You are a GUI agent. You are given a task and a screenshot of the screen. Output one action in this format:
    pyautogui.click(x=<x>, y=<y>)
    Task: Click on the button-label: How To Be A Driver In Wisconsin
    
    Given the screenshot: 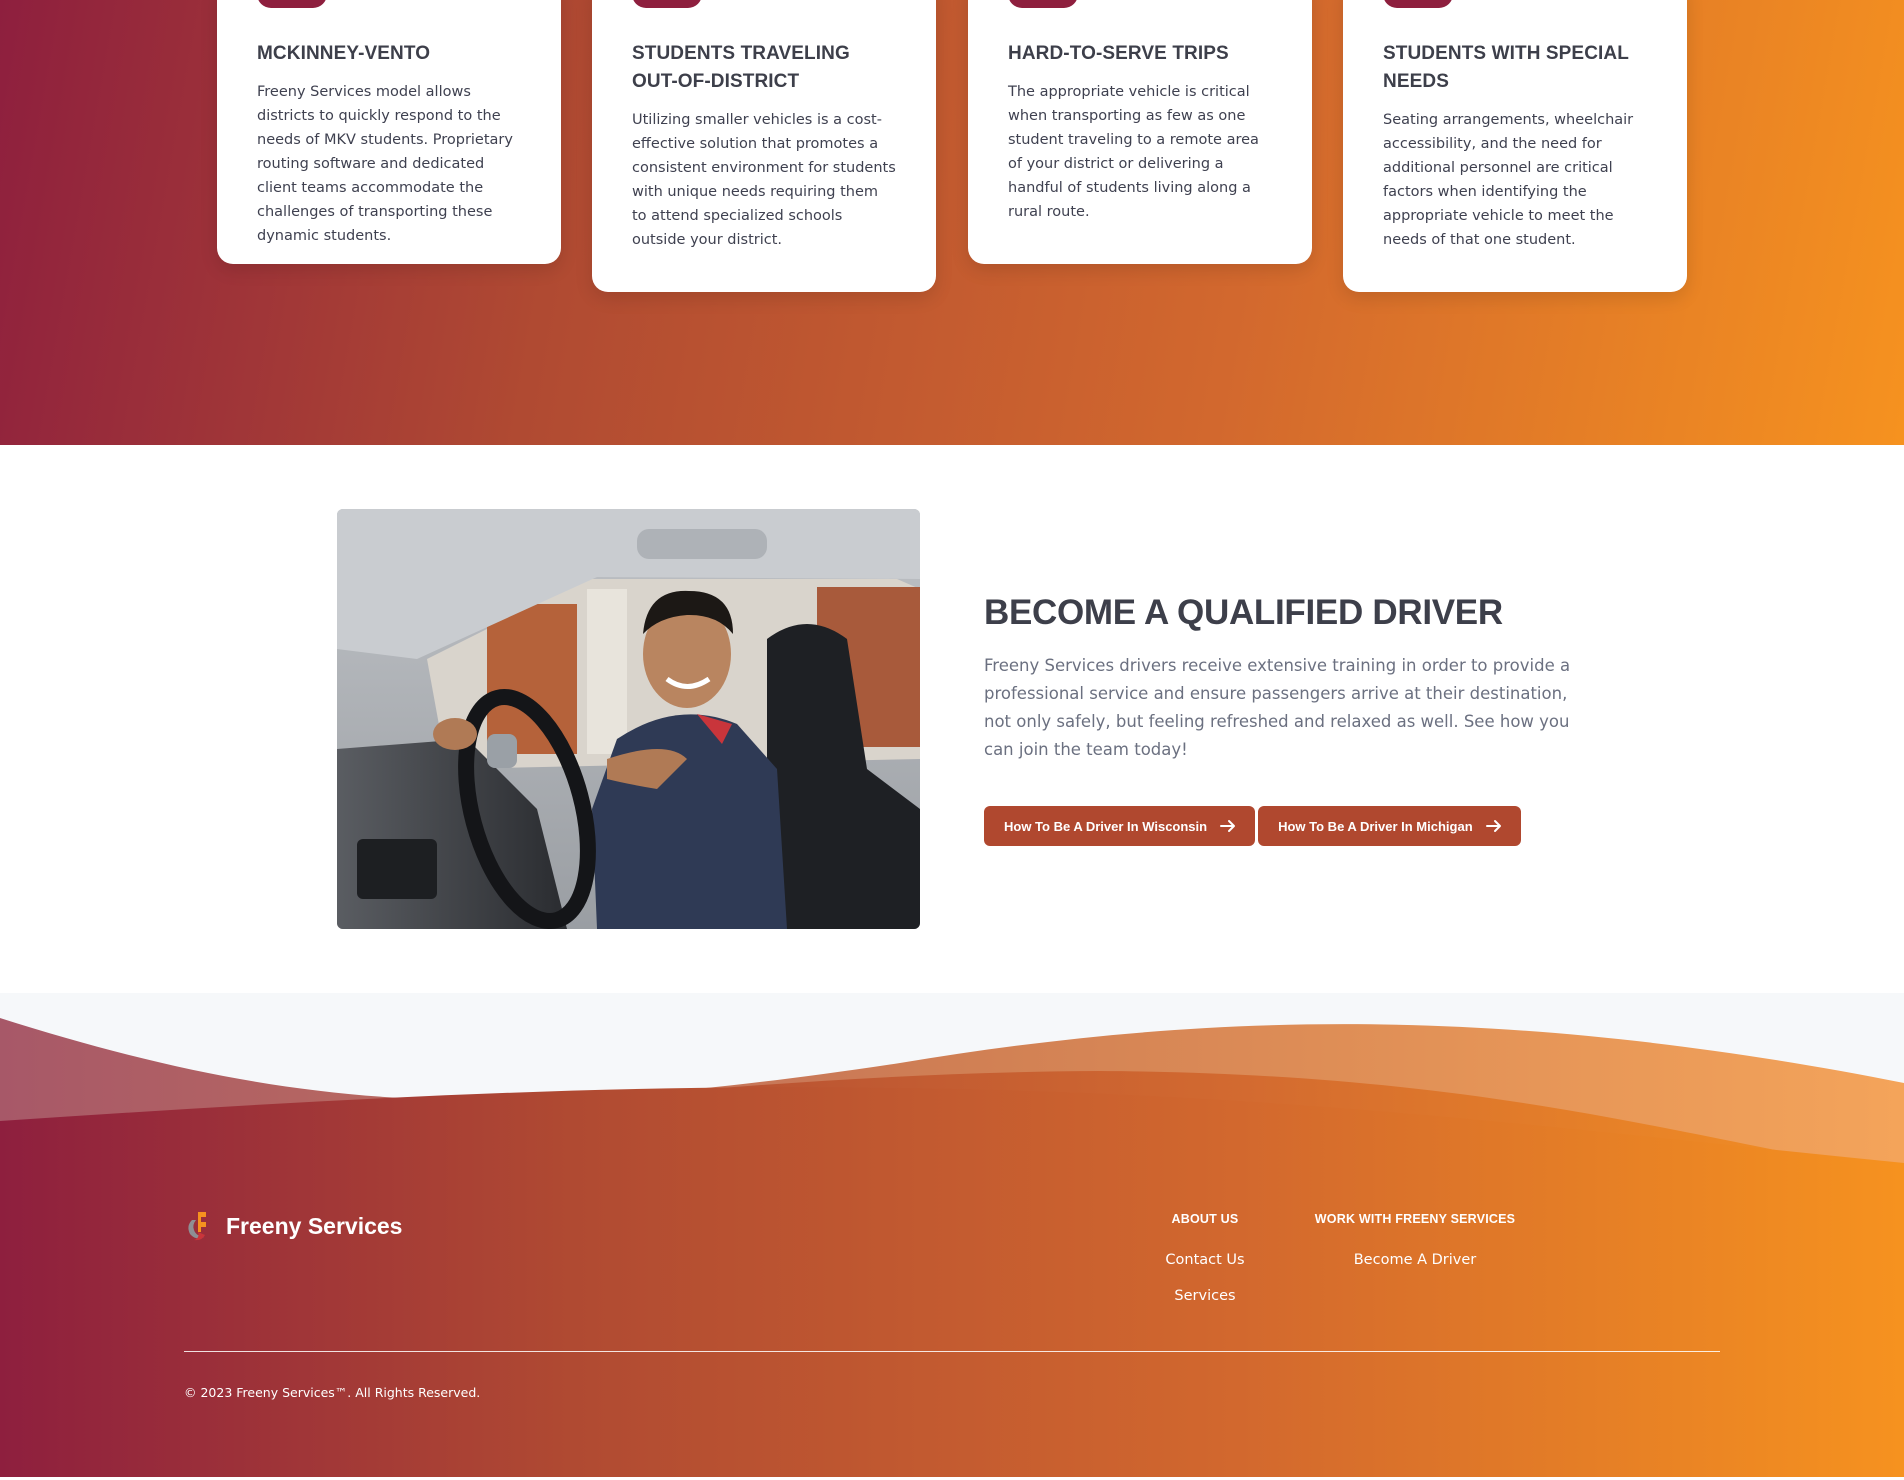 What is the action you would take?
    pyautogui.click(x=1106, y=826)
    